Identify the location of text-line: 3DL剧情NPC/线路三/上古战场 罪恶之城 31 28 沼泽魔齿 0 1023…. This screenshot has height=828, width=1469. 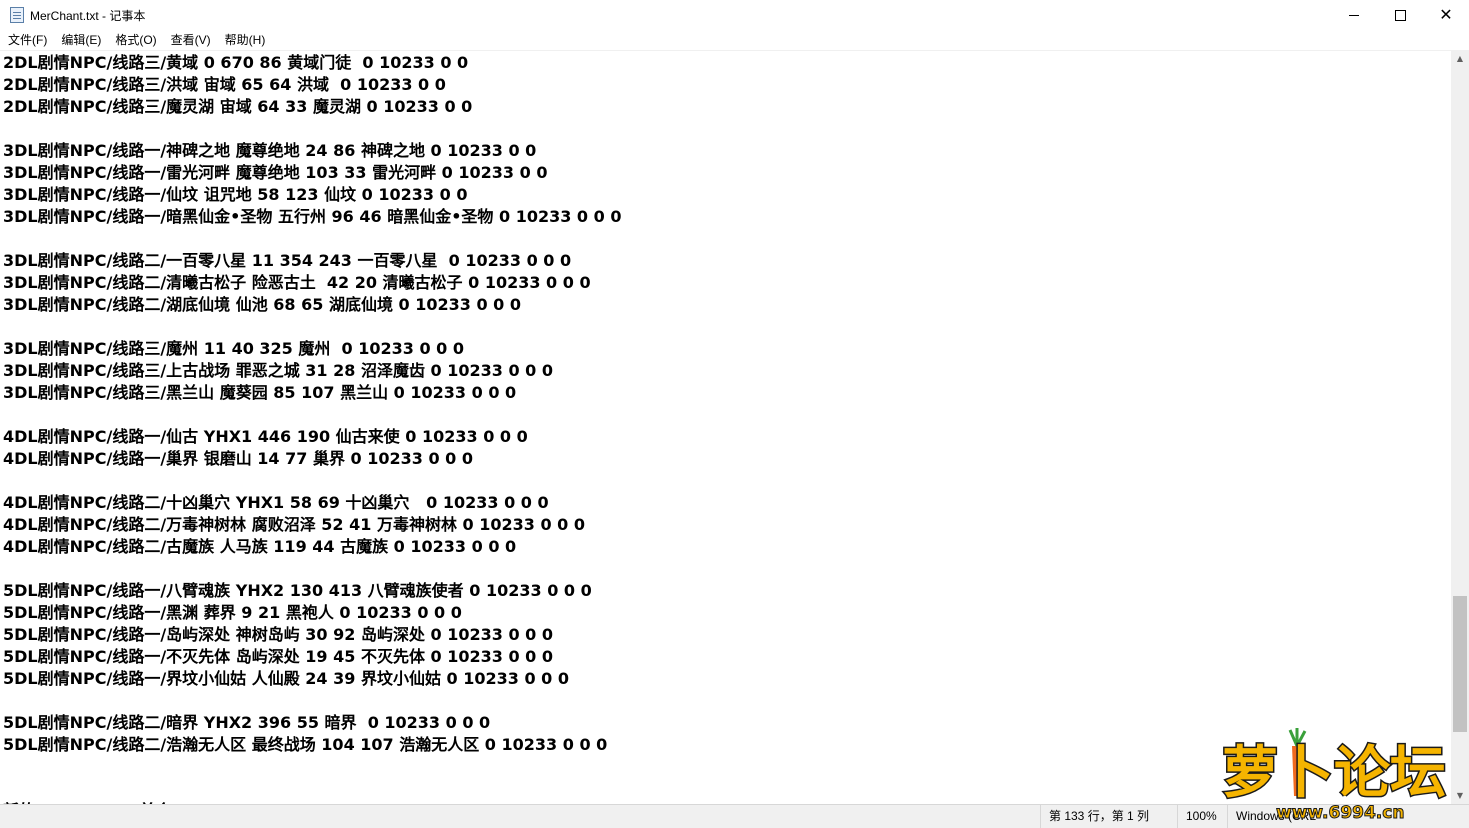
(278, 370).